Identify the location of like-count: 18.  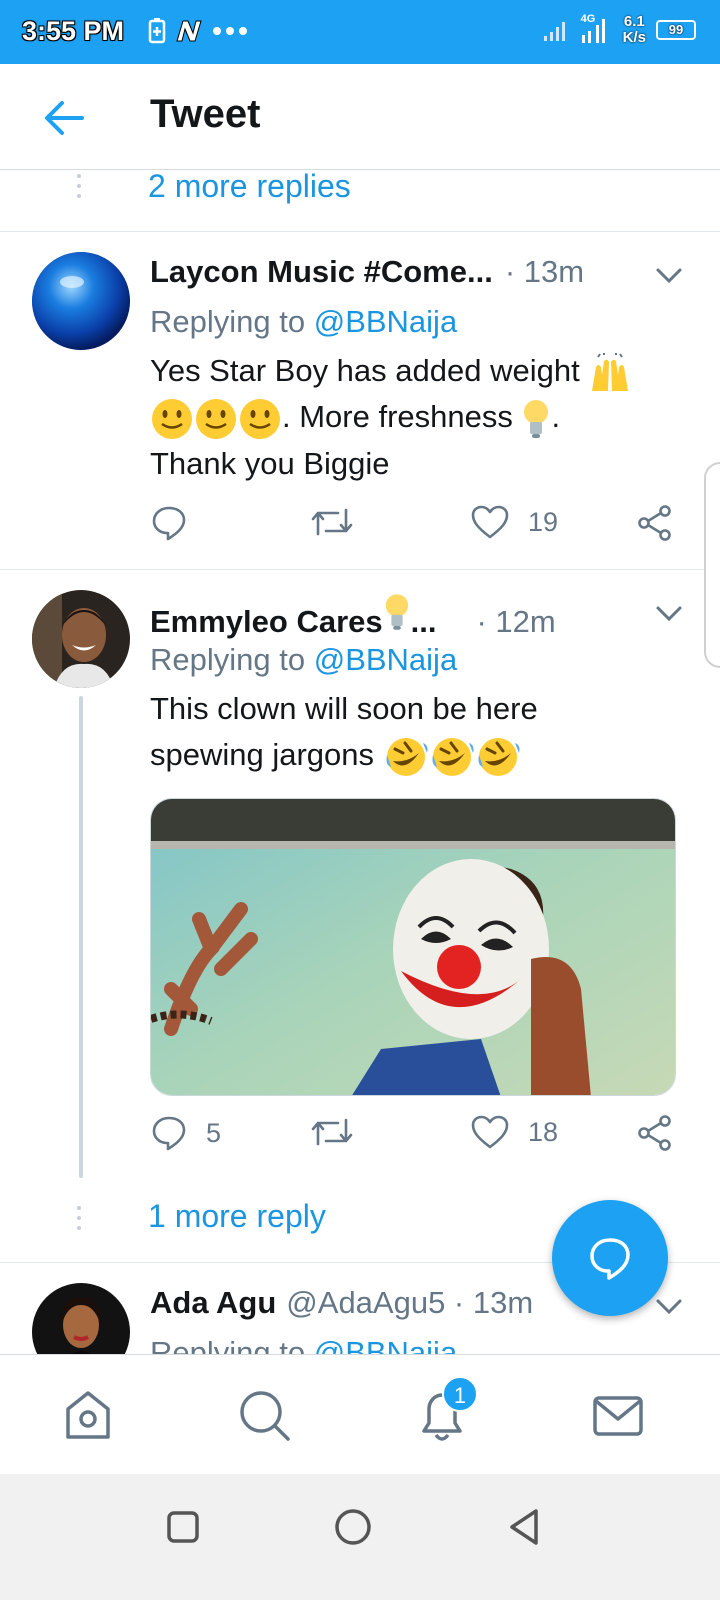
(543, 1131).